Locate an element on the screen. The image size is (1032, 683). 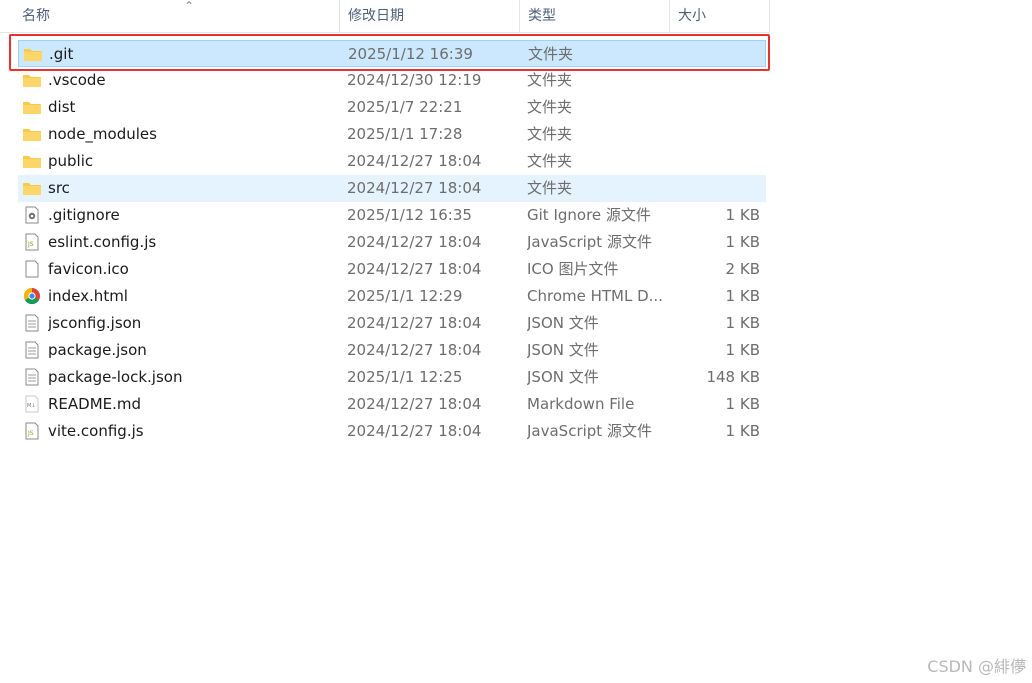
file-name: node_modules is located at coordinates (102, 134).